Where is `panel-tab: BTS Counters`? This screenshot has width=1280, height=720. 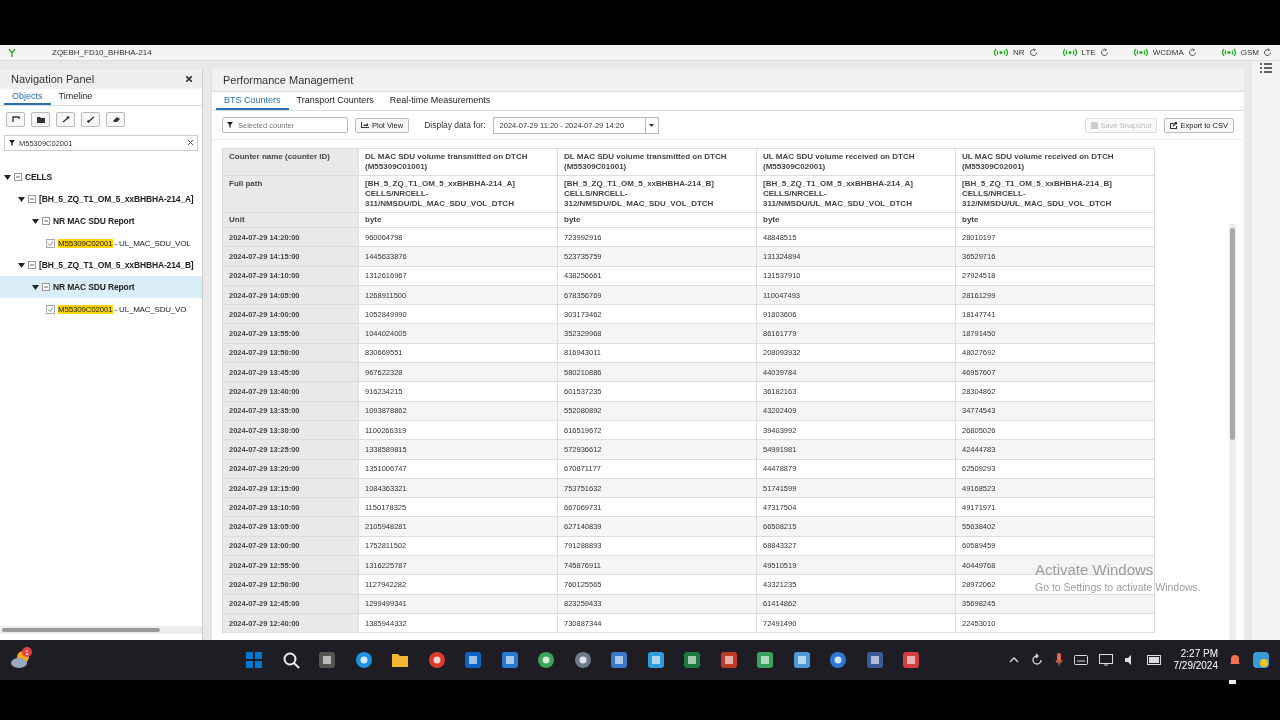
panel-tab: BTS Counters is located at coordinates (252, 101).